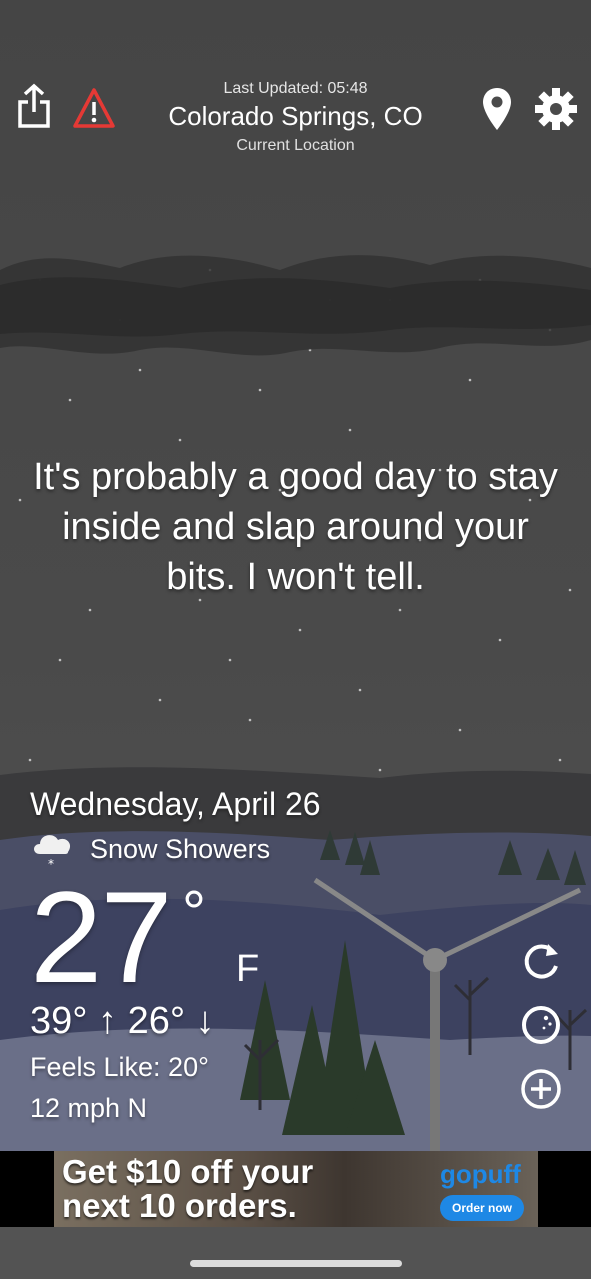  Describe the element at coordinates (188, 1171) in the screenshot. I see `ad-headline-line1: Get $10 off your` at that location.